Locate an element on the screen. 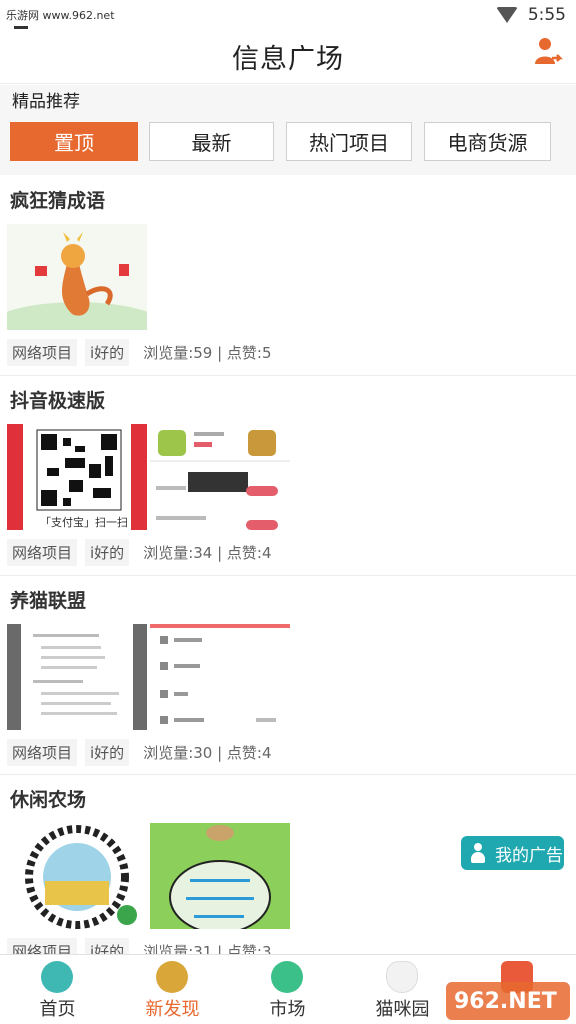 Image resolution: width=576 pixels, height=1024 pixels. post-meta: 网络项目 i好的 浏览量:30 | 点赞:4 is located at coordinates (139, 752).